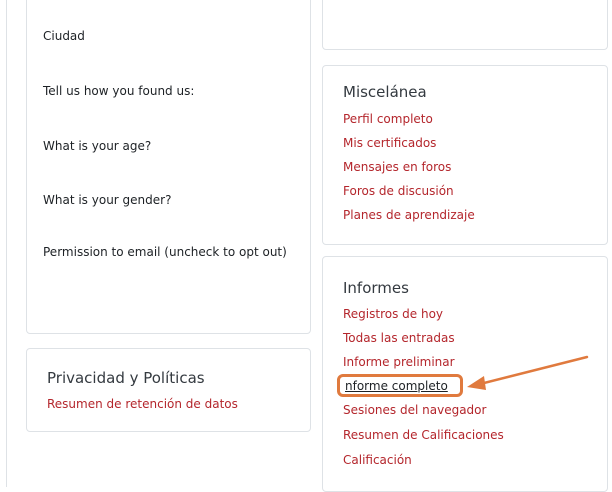 The width and height of the screenshot is (612, 492). Describe the element at coordinates (397, 167) in the screenshot. I see `link-forum-posts: Mensajes en foros` at that location.